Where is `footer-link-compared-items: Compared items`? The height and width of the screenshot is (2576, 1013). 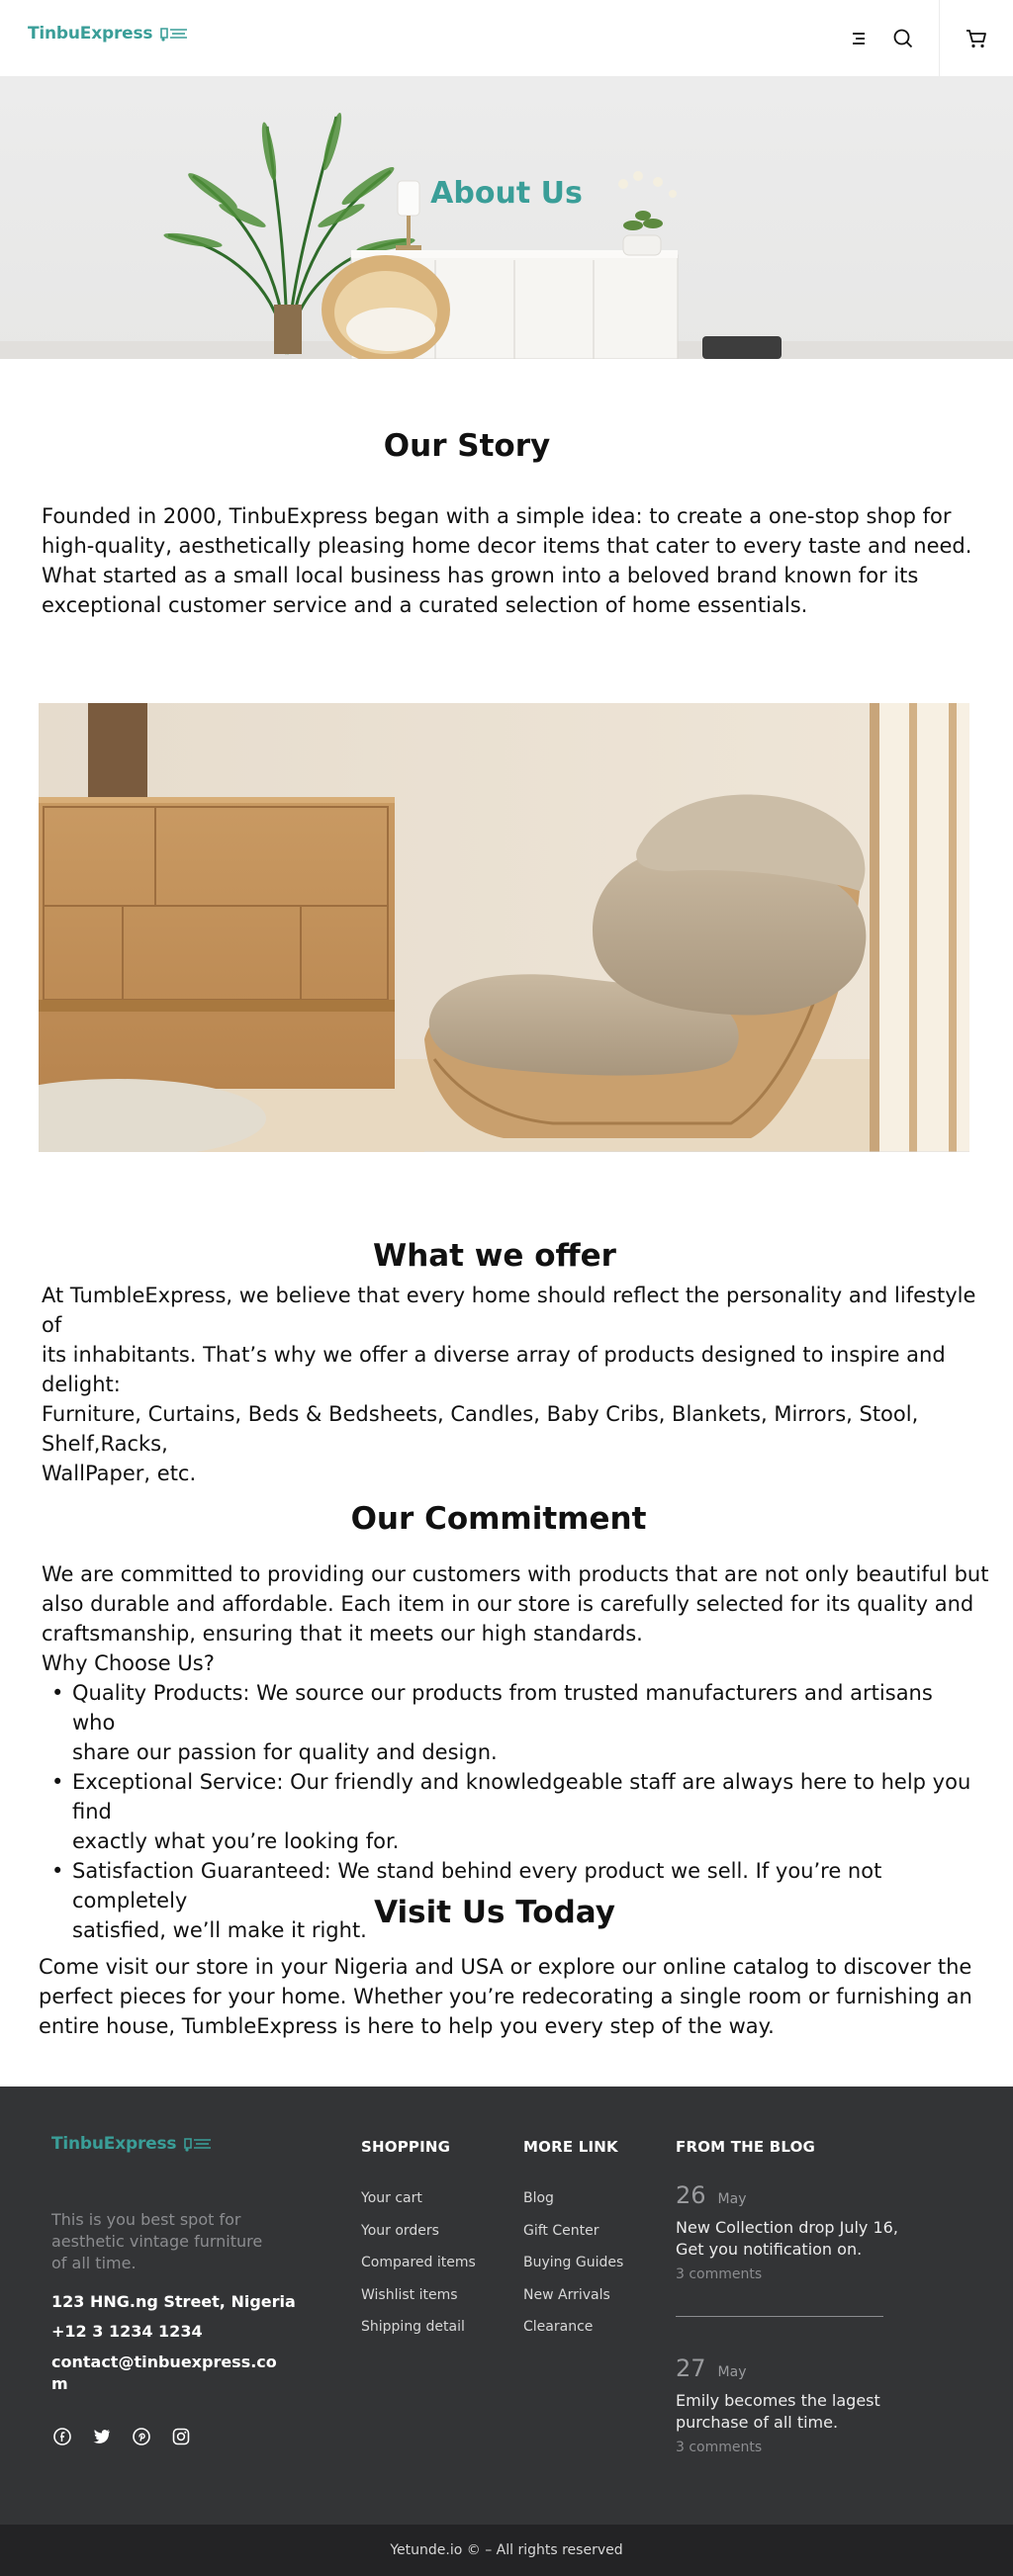
footer-link-compared-items: Compared items is located at coordinates (418, 2263).